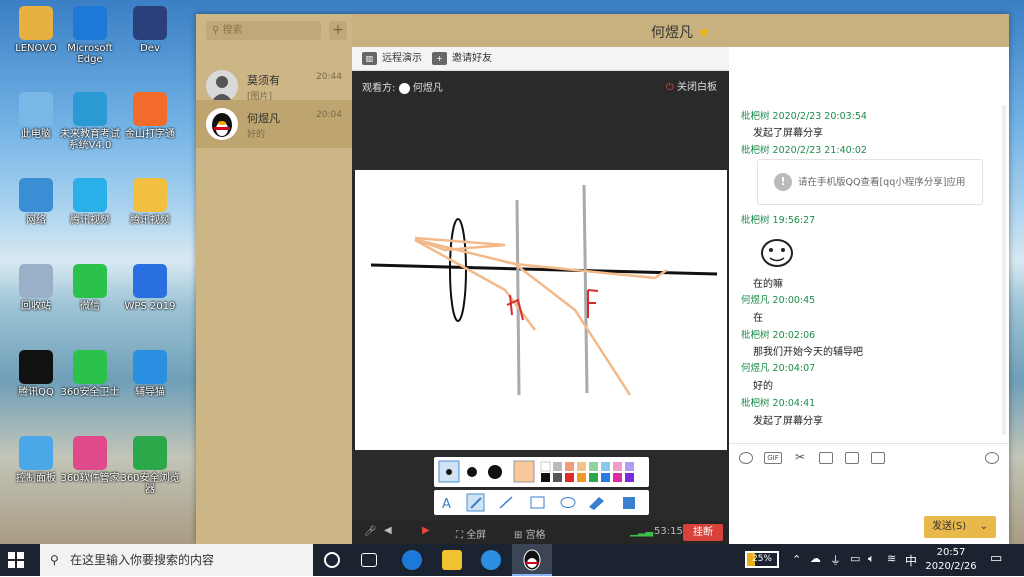 This screenshot has width=1024, height=577. I want to click on windows-start-icon, so click(16, 560).